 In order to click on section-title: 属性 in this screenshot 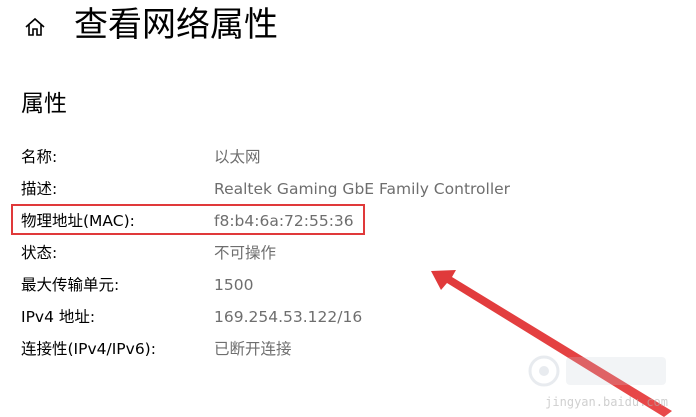, I will do `click(44, 104)`.